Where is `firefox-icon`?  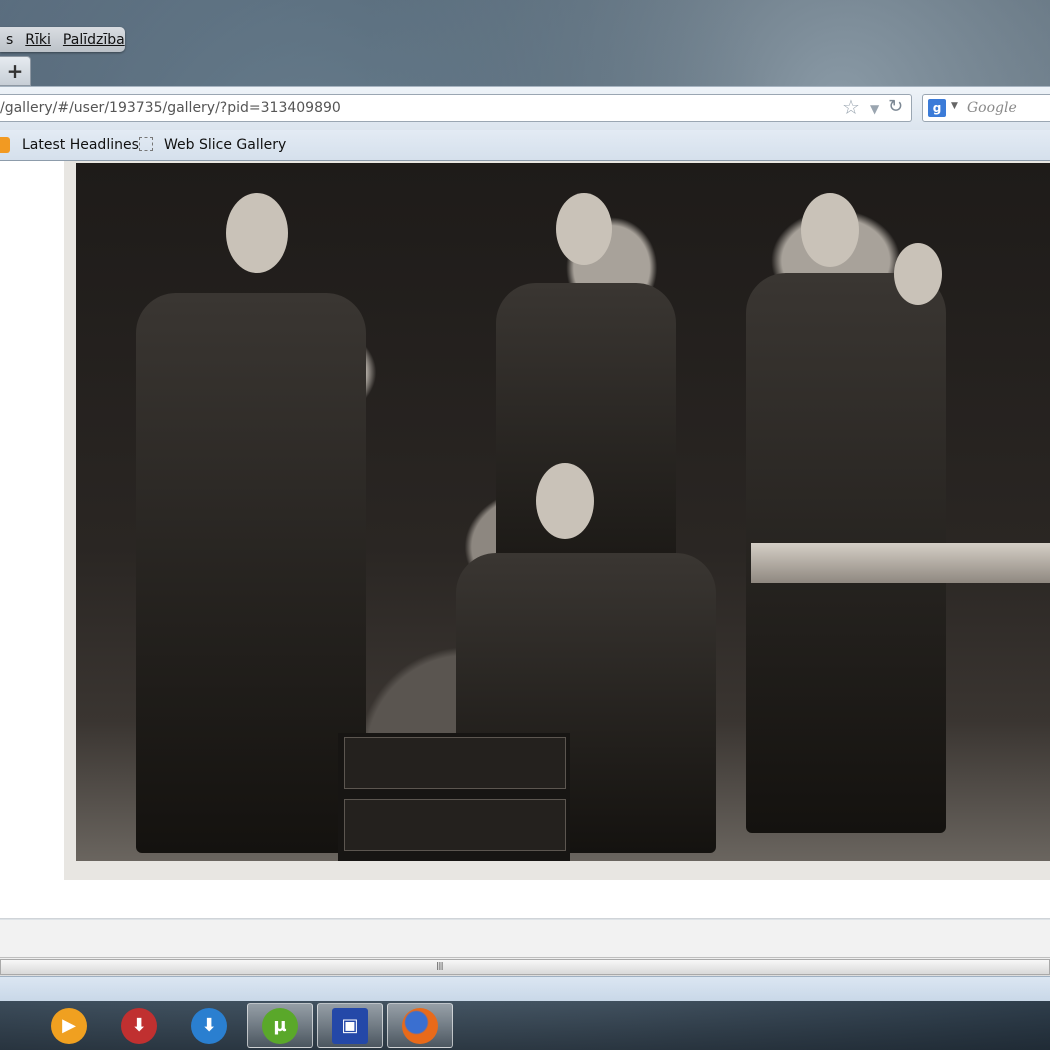 firefox-icon is located at coordinates (420, 1025).